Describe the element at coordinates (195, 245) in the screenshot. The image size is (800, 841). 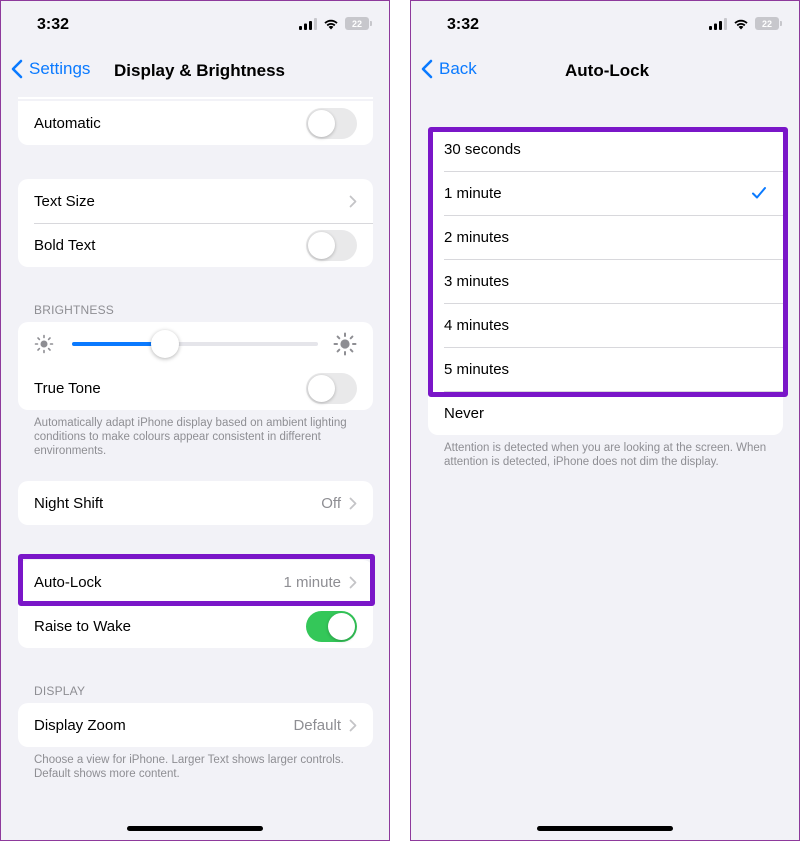
I see `bold-text-row: Bold Text` at that location.